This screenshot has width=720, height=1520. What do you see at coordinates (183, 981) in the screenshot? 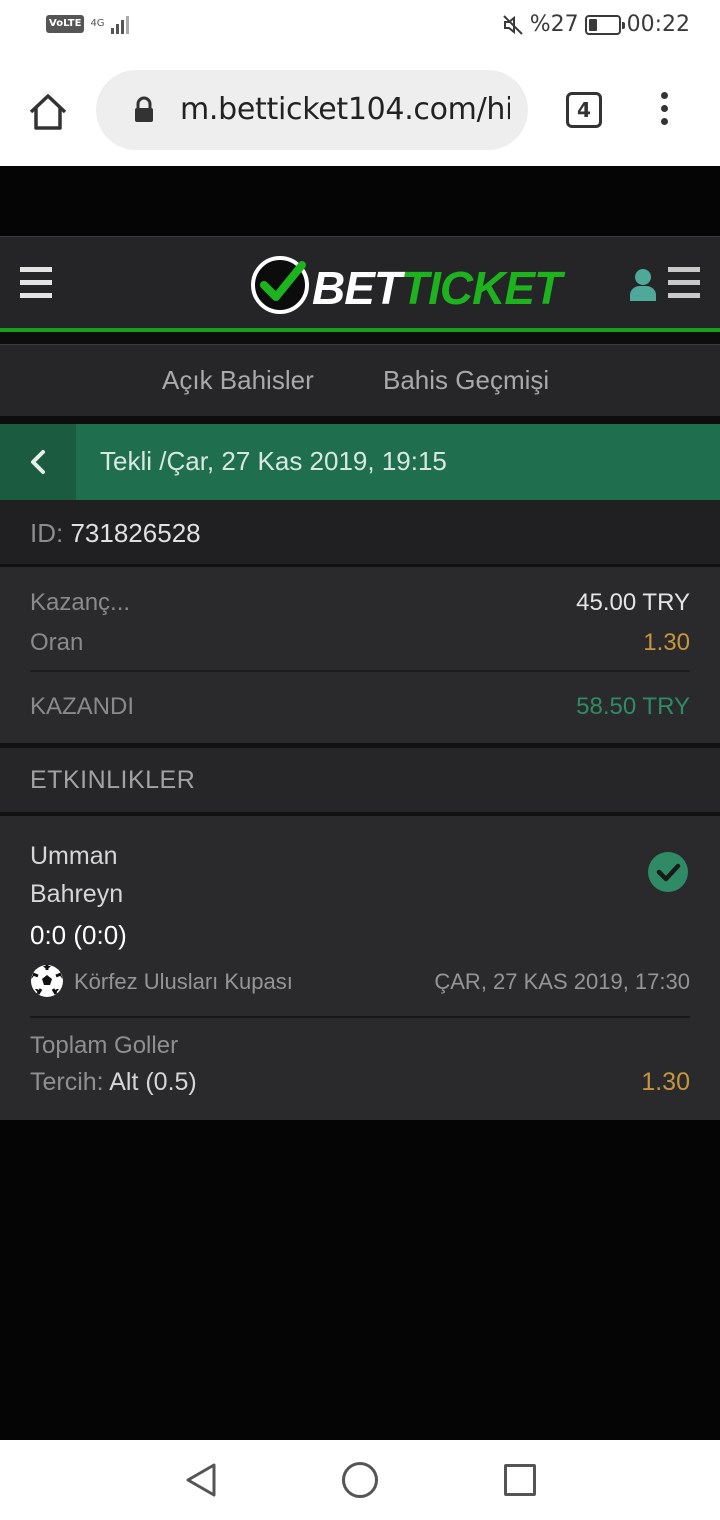
I see `league-name: Körfez Ulusları Kupası` at bounding box center [183, 981].